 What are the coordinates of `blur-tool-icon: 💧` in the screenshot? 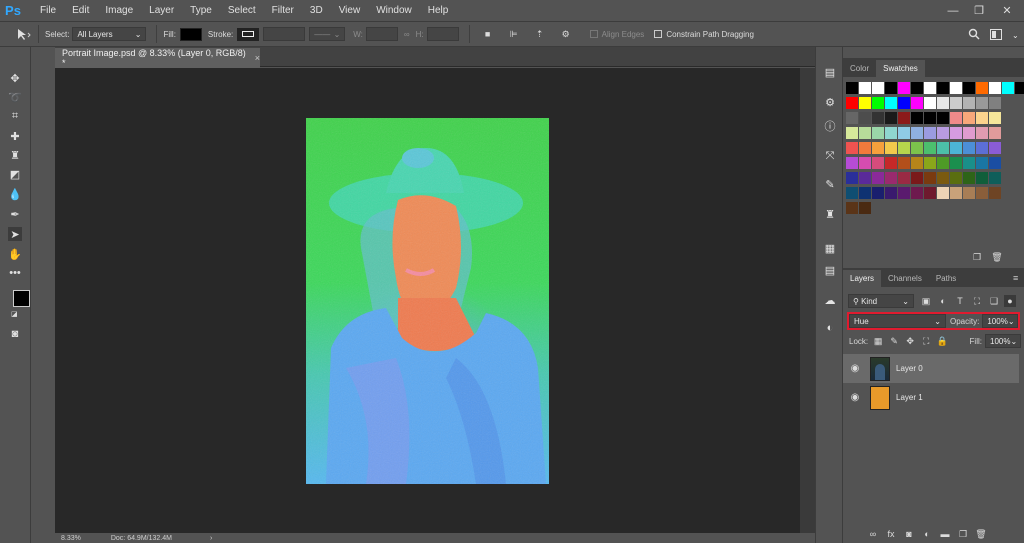 It's located at (15, 194).